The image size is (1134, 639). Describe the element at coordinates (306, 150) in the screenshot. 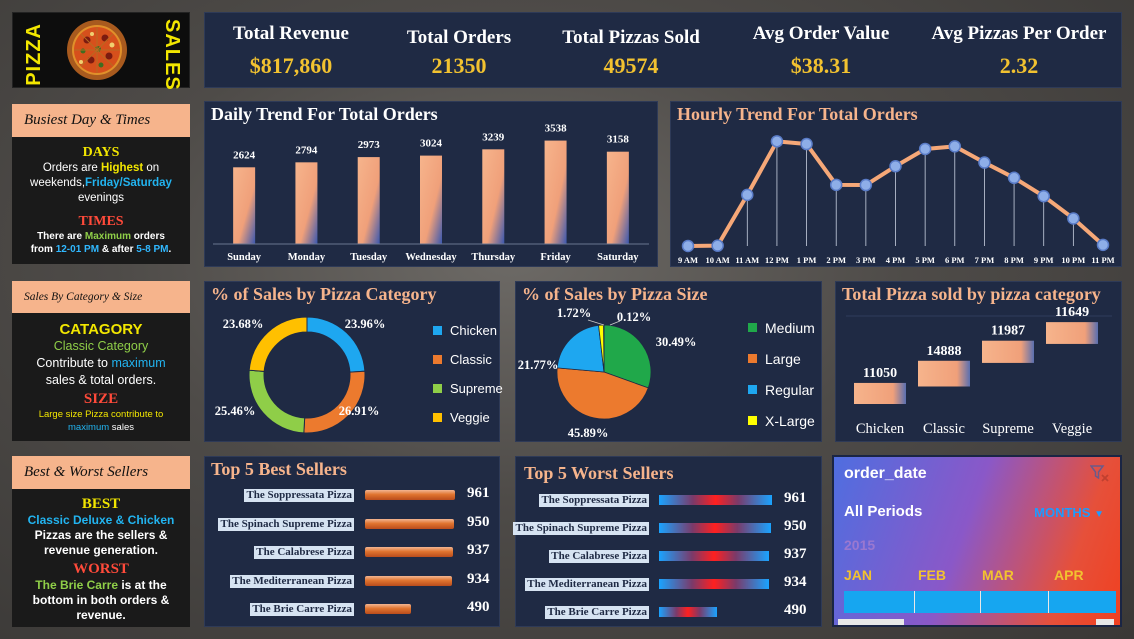

I see `daily-data-label: 2794` at that location.